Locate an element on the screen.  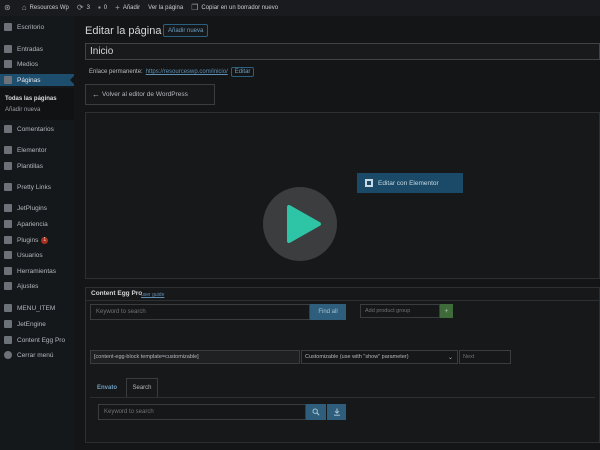
sidebar-item-label: JetPlugins is located at coordinates (32, 208).